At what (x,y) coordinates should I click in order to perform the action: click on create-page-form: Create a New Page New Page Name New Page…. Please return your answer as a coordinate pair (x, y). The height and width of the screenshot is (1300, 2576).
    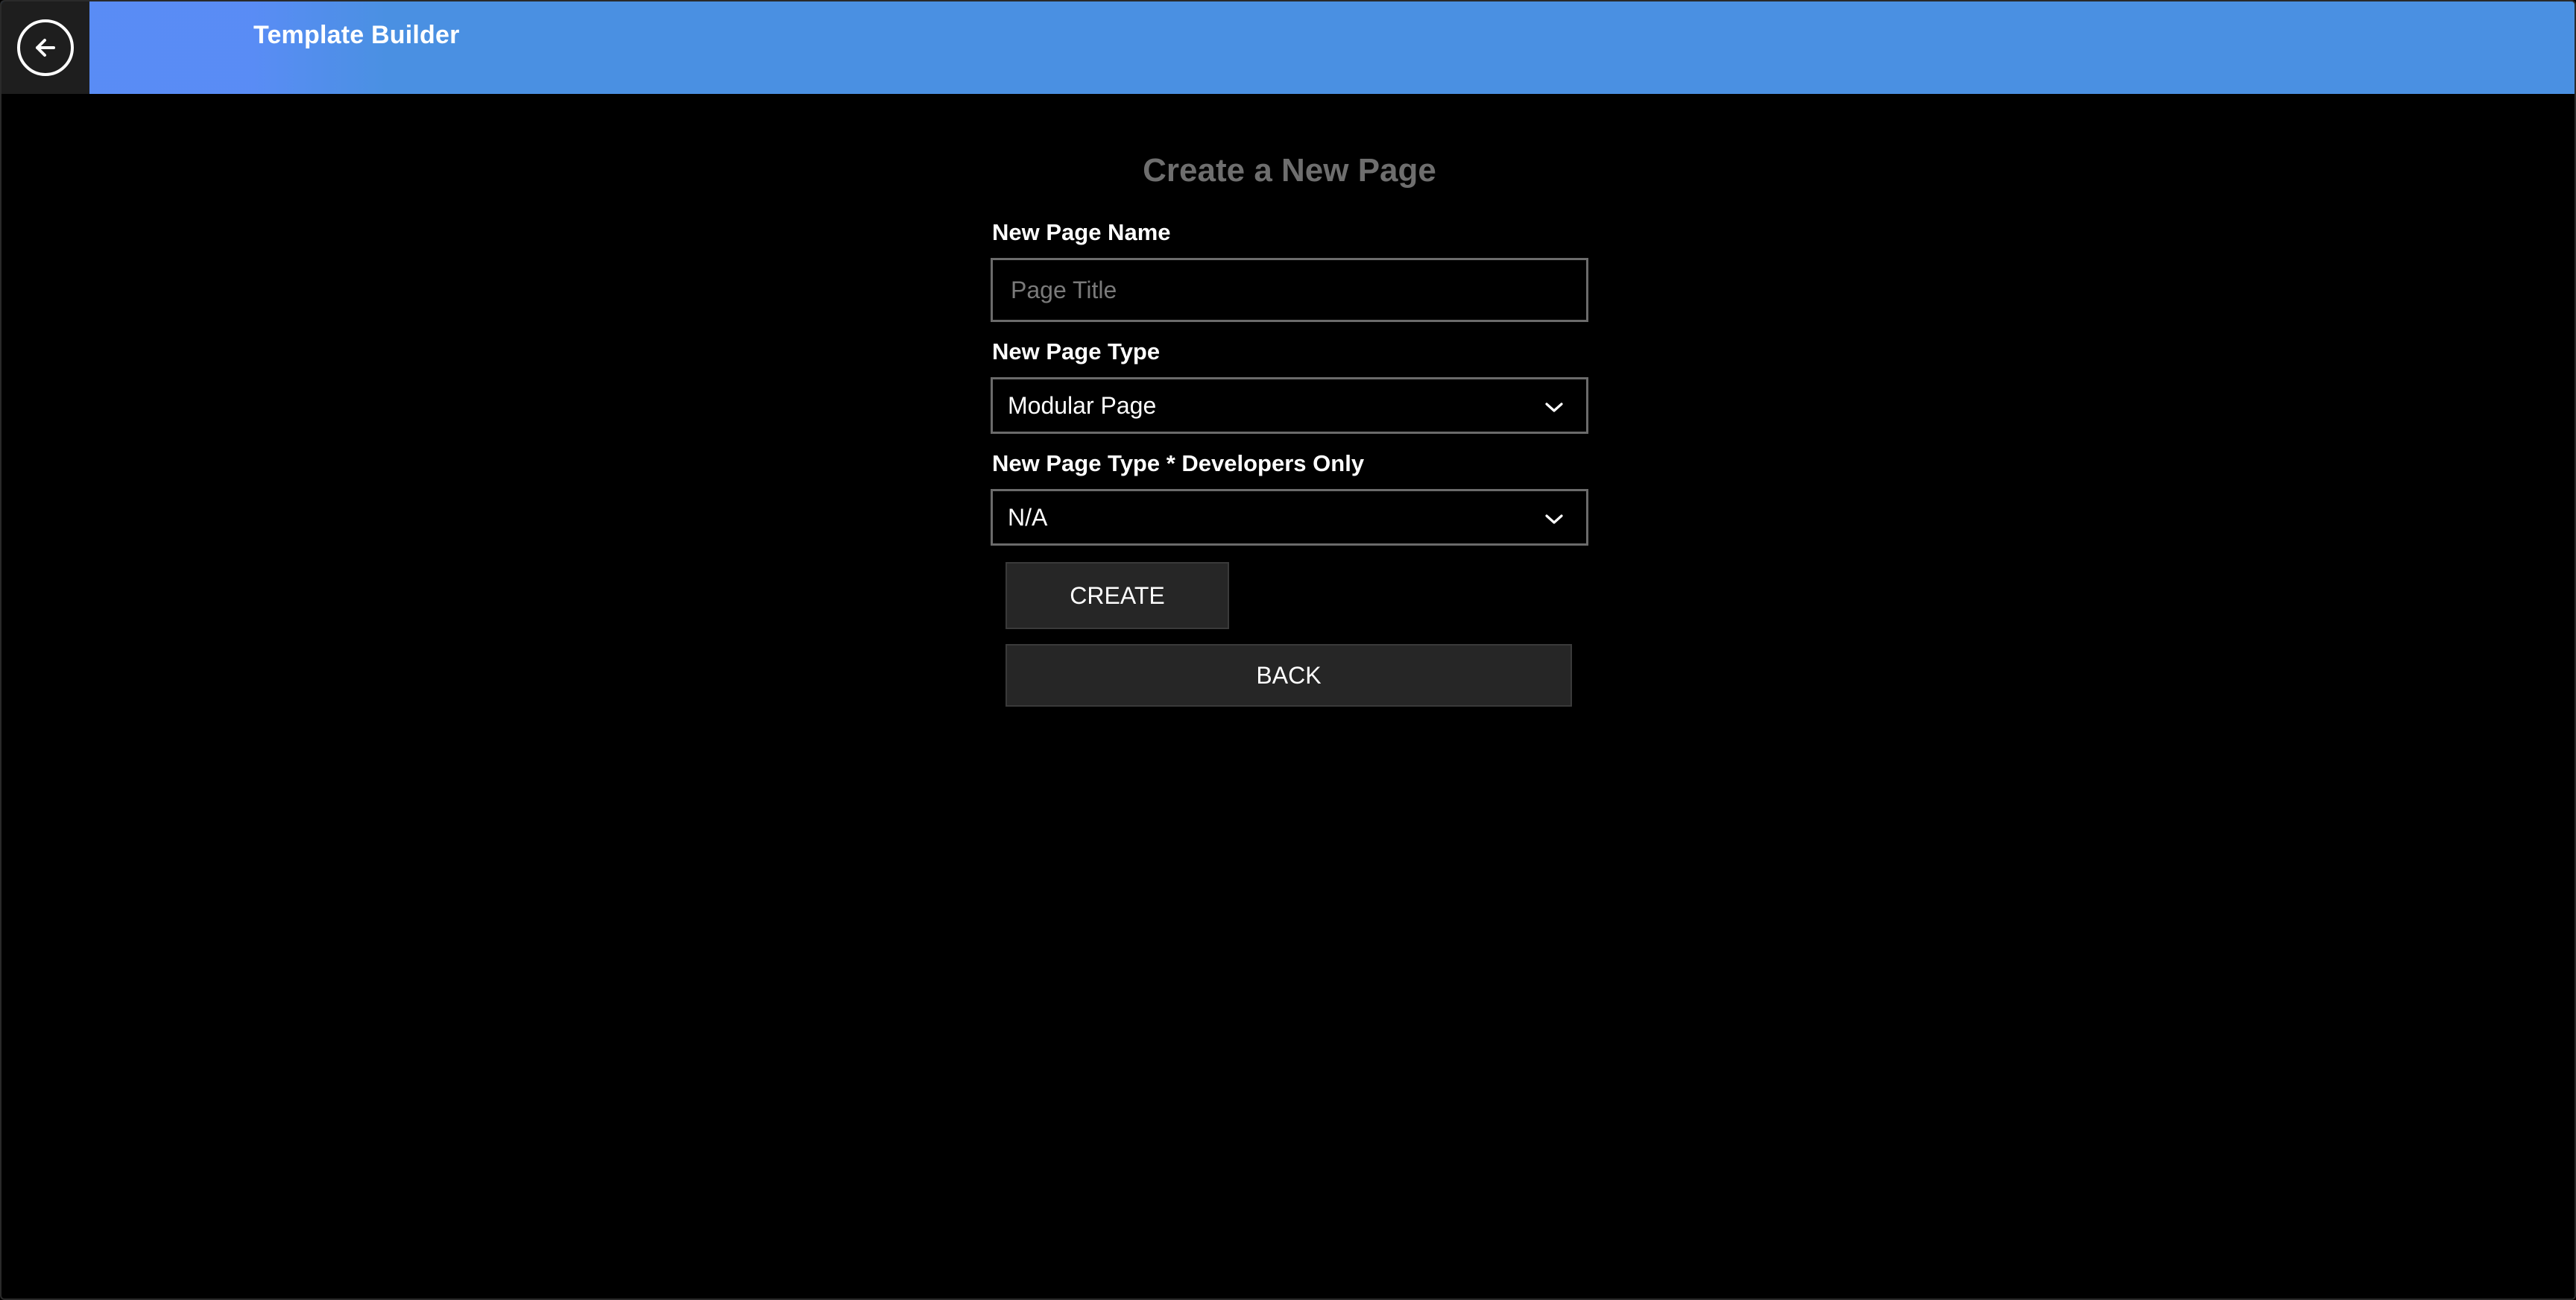
    Looking at the image, I should click on (1289, 425).